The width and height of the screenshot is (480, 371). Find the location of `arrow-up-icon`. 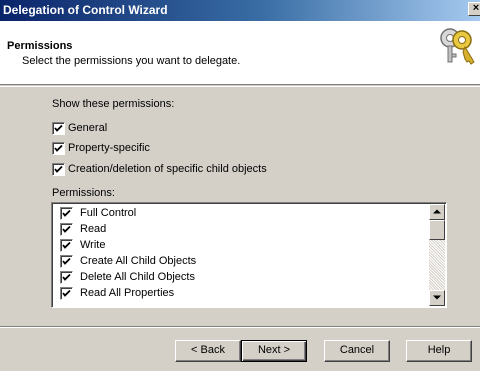

arrow-up-icon is located at coordinates (437, 211).